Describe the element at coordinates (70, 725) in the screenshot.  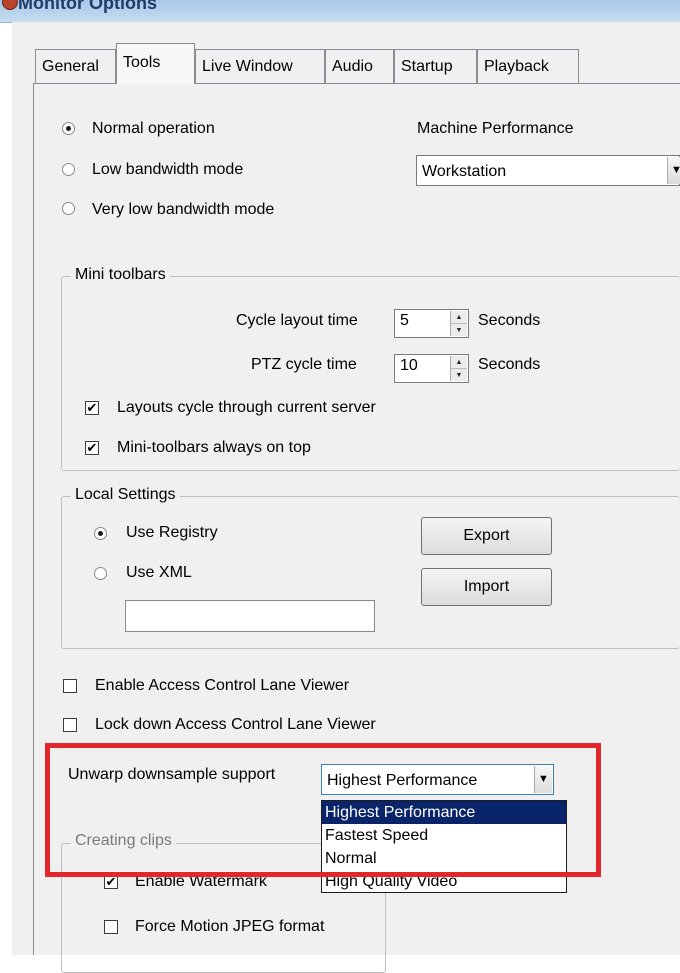
I see `checkbox-lock-down-access-control` at that location.